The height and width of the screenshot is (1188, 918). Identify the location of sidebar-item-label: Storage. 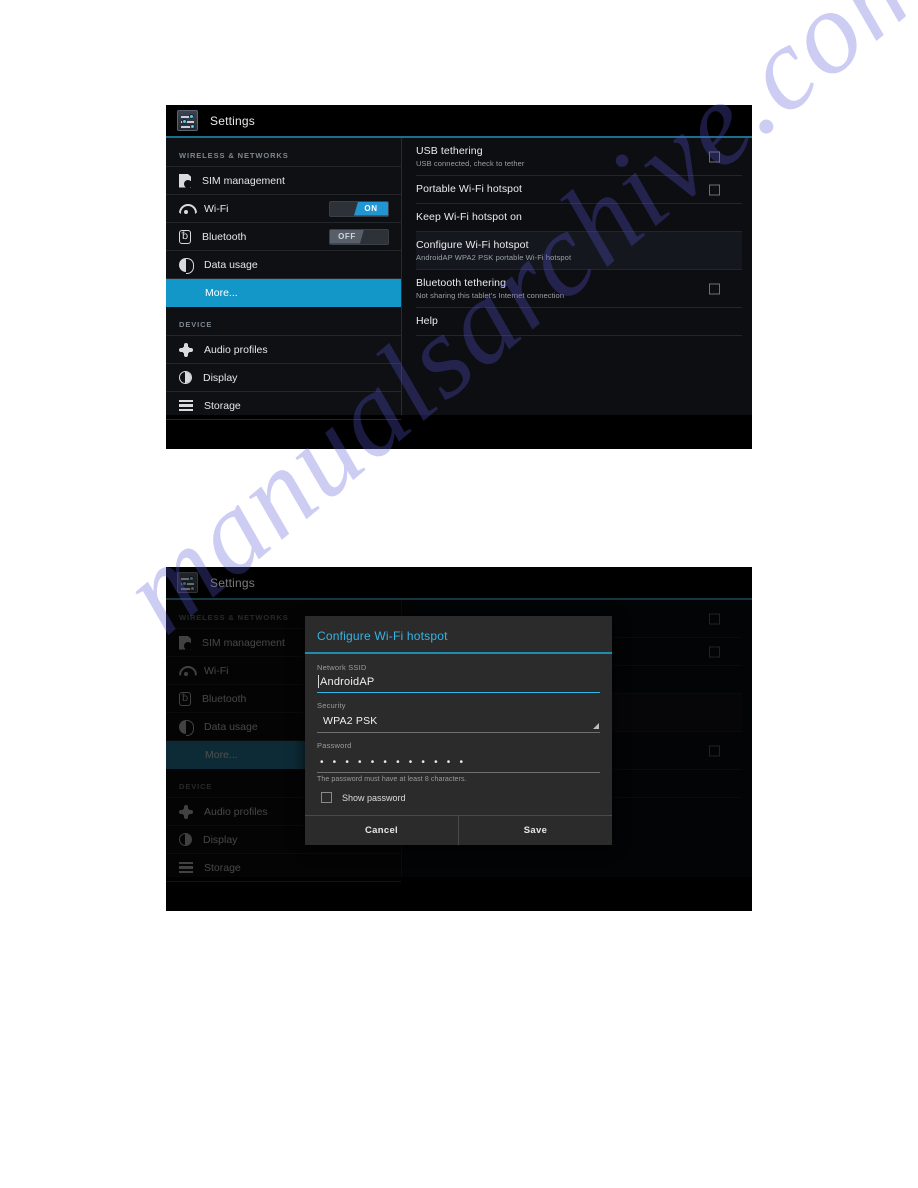
(222, 405).